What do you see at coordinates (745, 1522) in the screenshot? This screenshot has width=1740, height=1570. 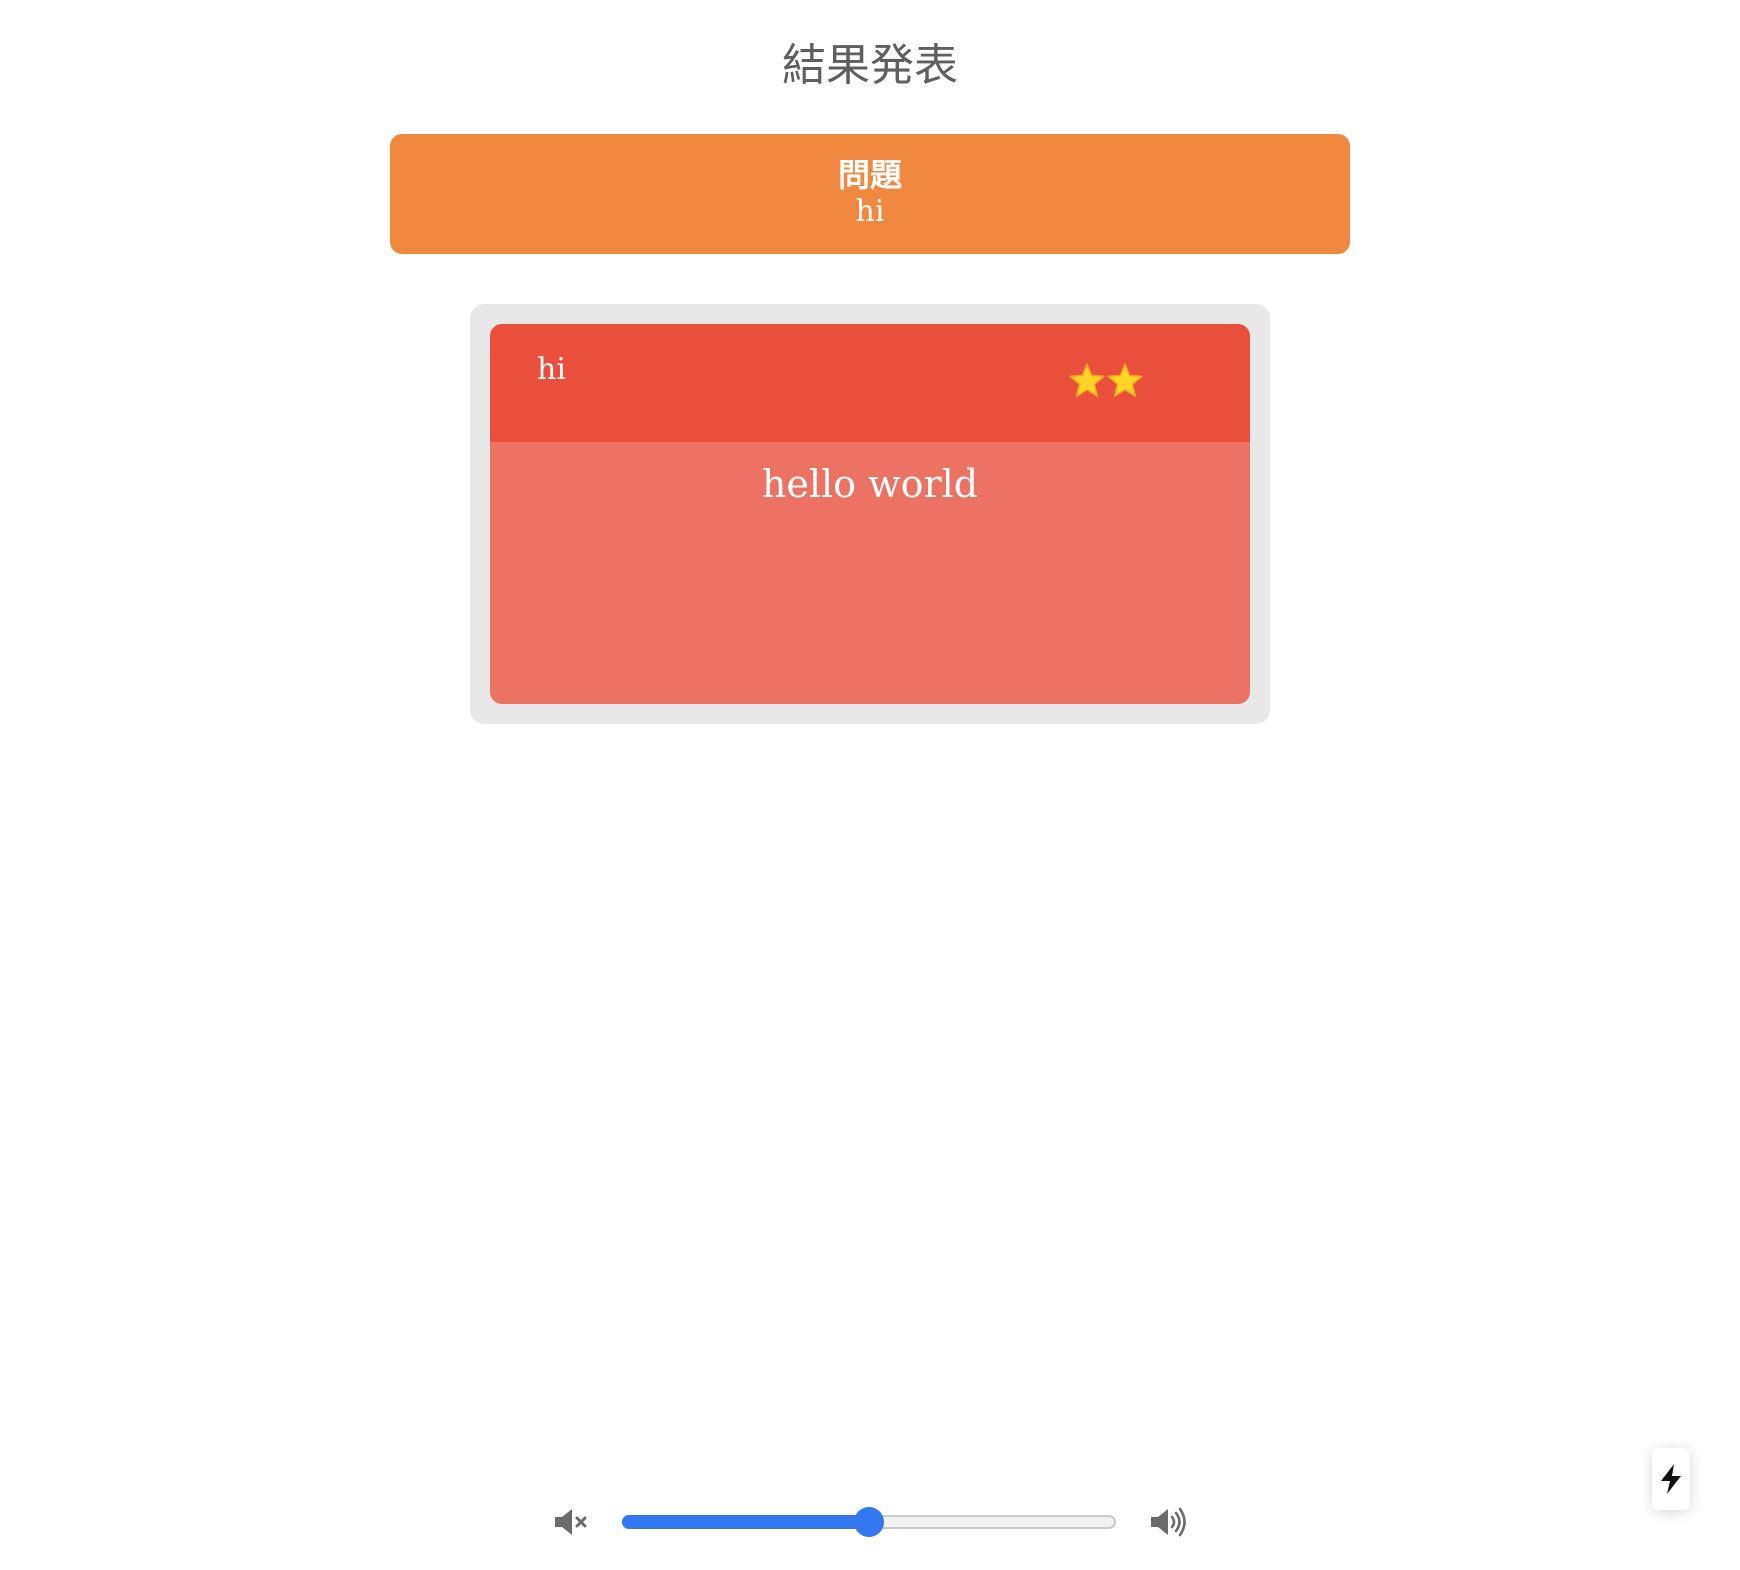 I see `volume-slider-fill` at bounding box center [745, 1522].